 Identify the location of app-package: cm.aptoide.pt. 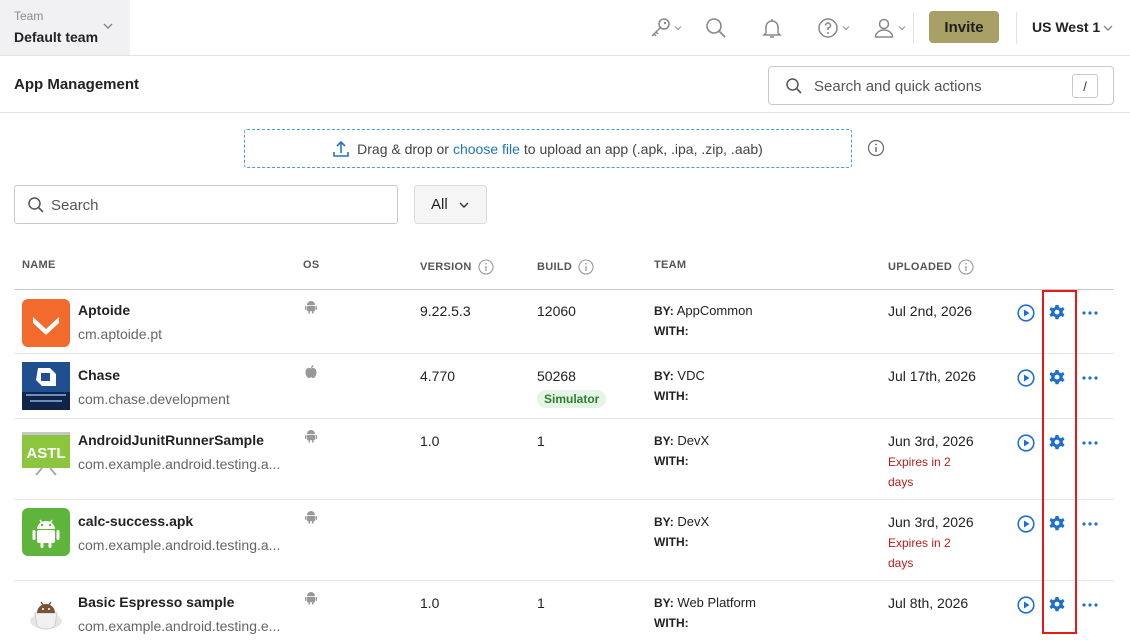
(120, 334).